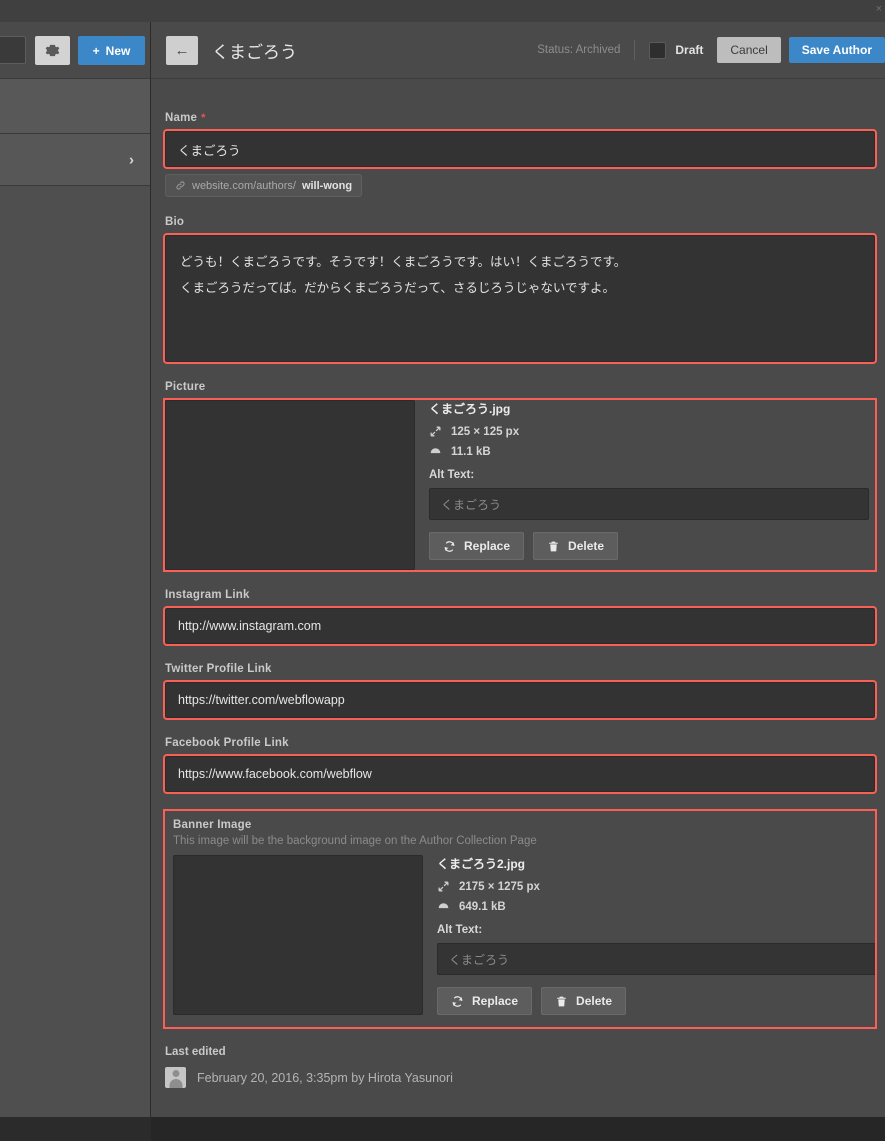 The image size is (885, 1141). I want to click on banner-replace-label: Replace, so click(495, 1001).